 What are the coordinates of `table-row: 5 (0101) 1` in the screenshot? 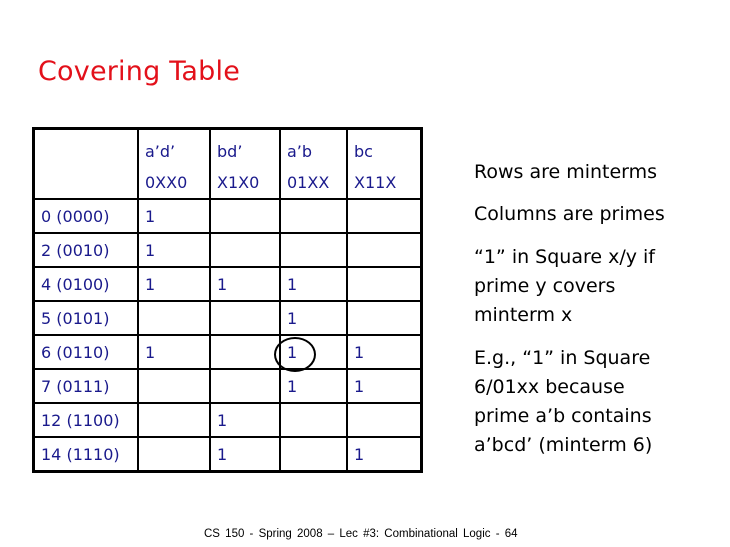 It's located at (227, 318).